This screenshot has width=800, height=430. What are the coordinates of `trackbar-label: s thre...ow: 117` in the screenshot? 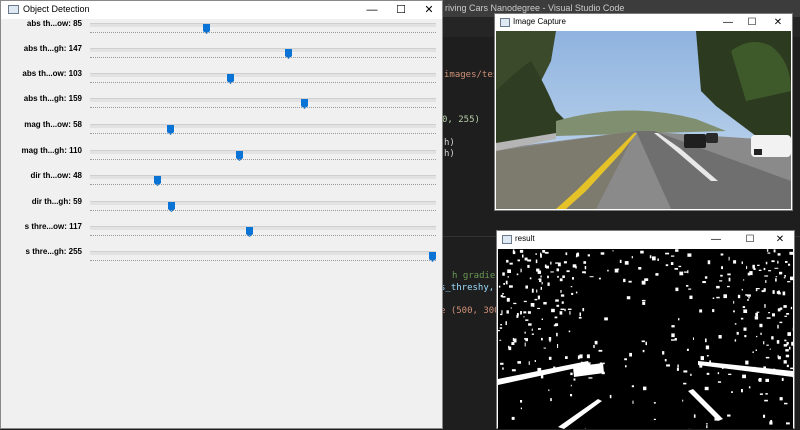 It's located at (53, 226).